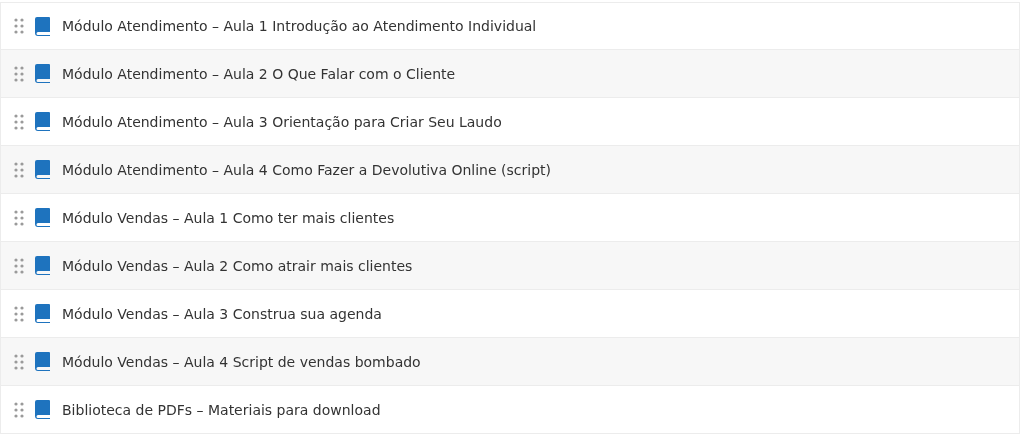 The height and width of the screenshot is (444, 1024). I want to click on lesson-row: Módulo Atendimento – Aula 3 Orientação para Criar Seu Laudo, so click(510, 122).